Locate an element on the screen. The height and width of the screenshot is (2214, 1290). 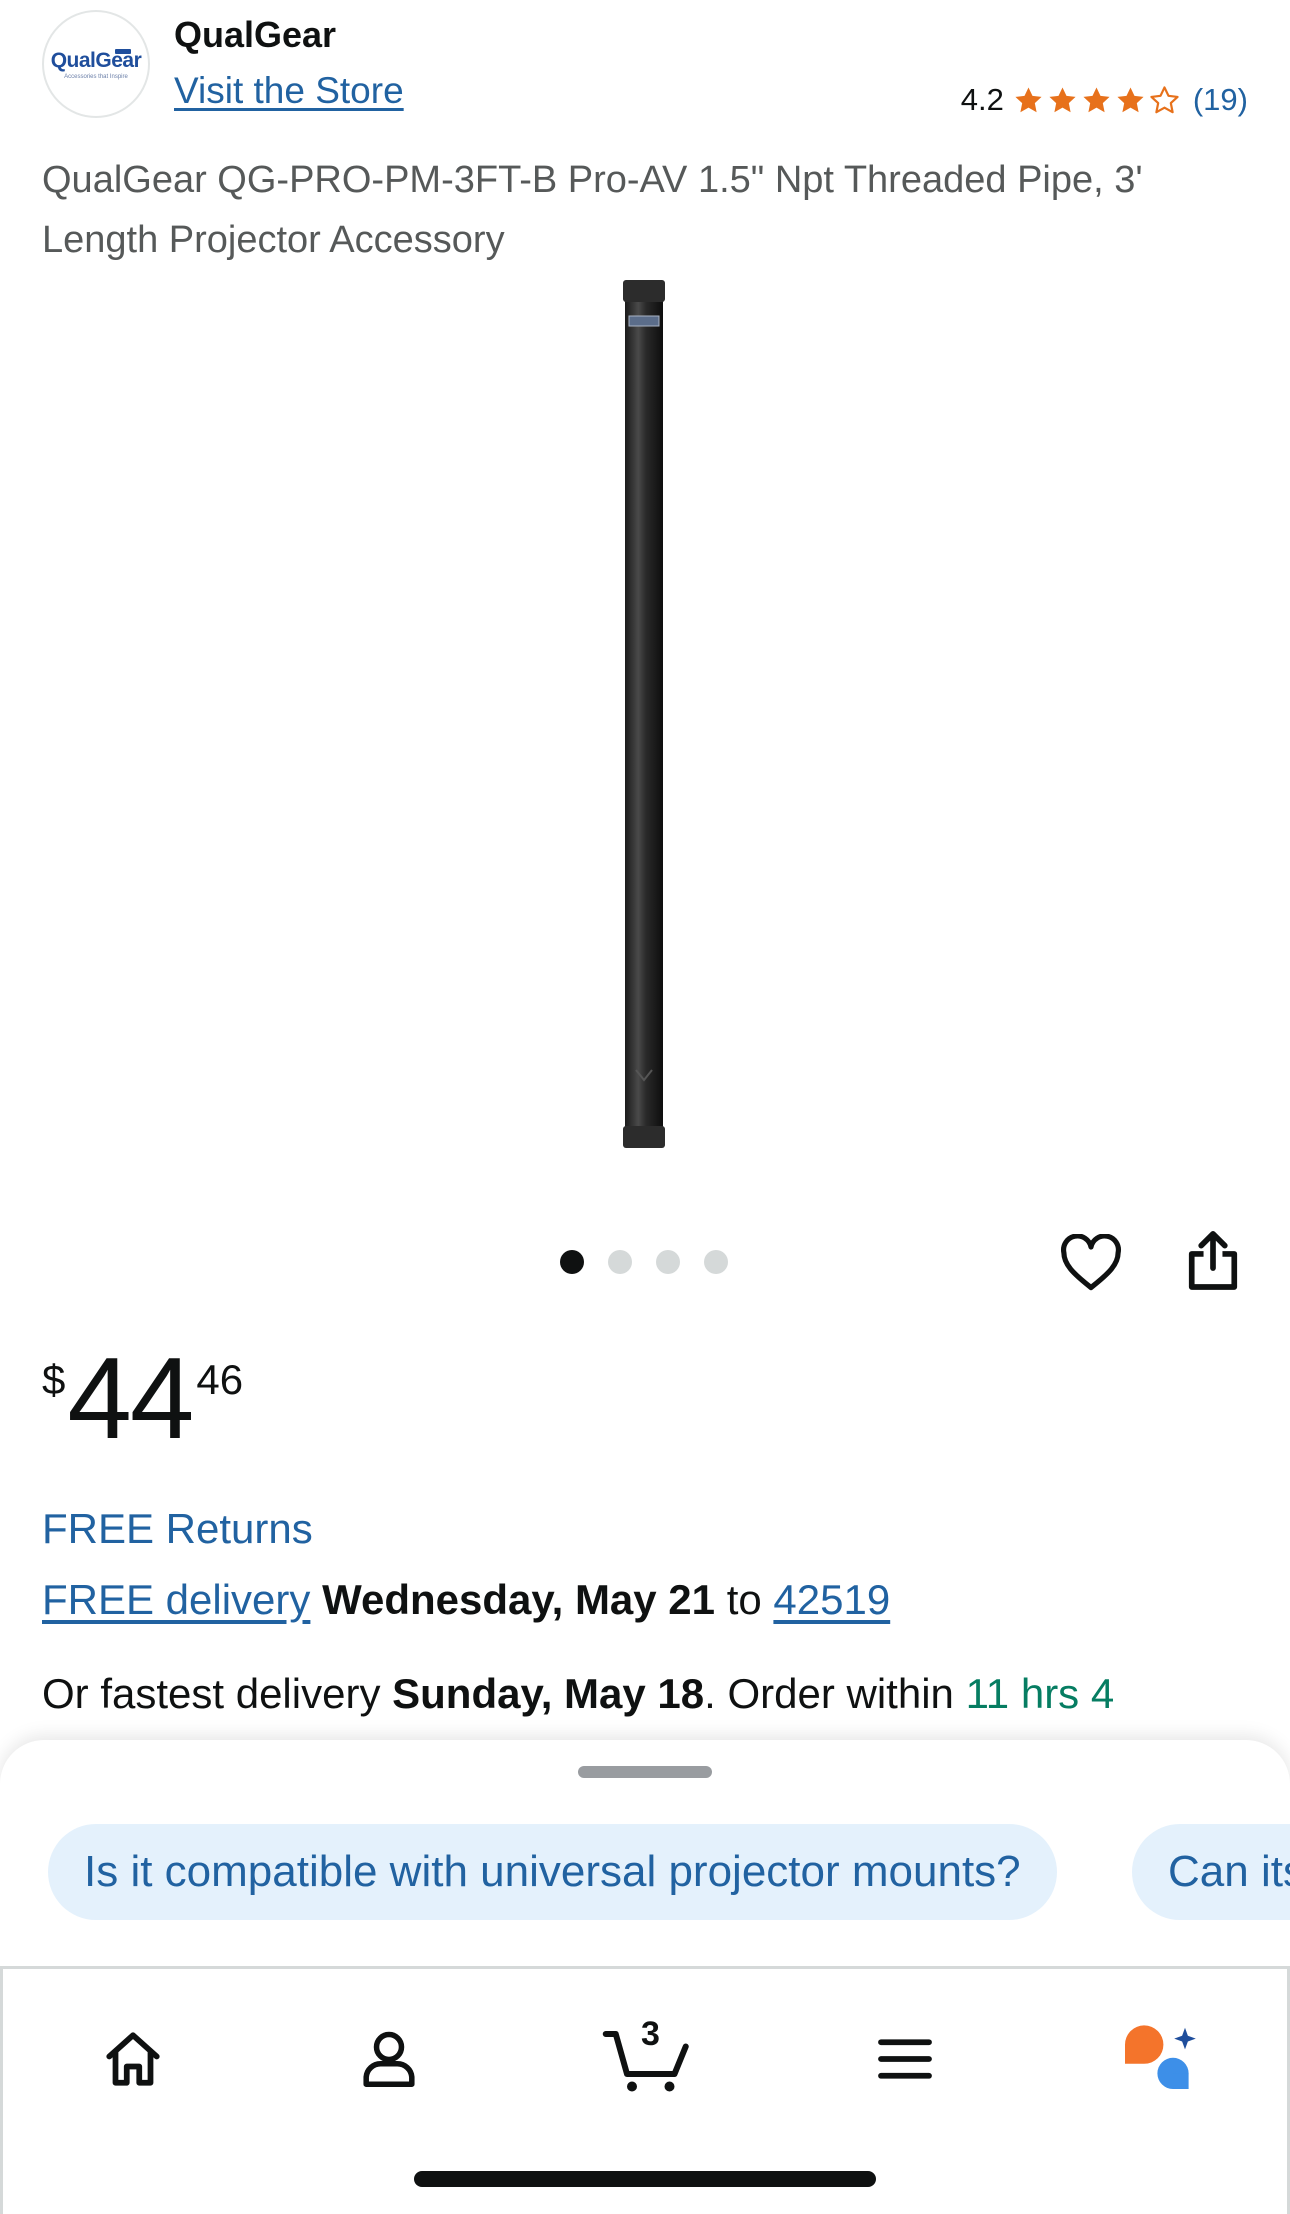
menu-icon is located at coordinates (905, 2059).